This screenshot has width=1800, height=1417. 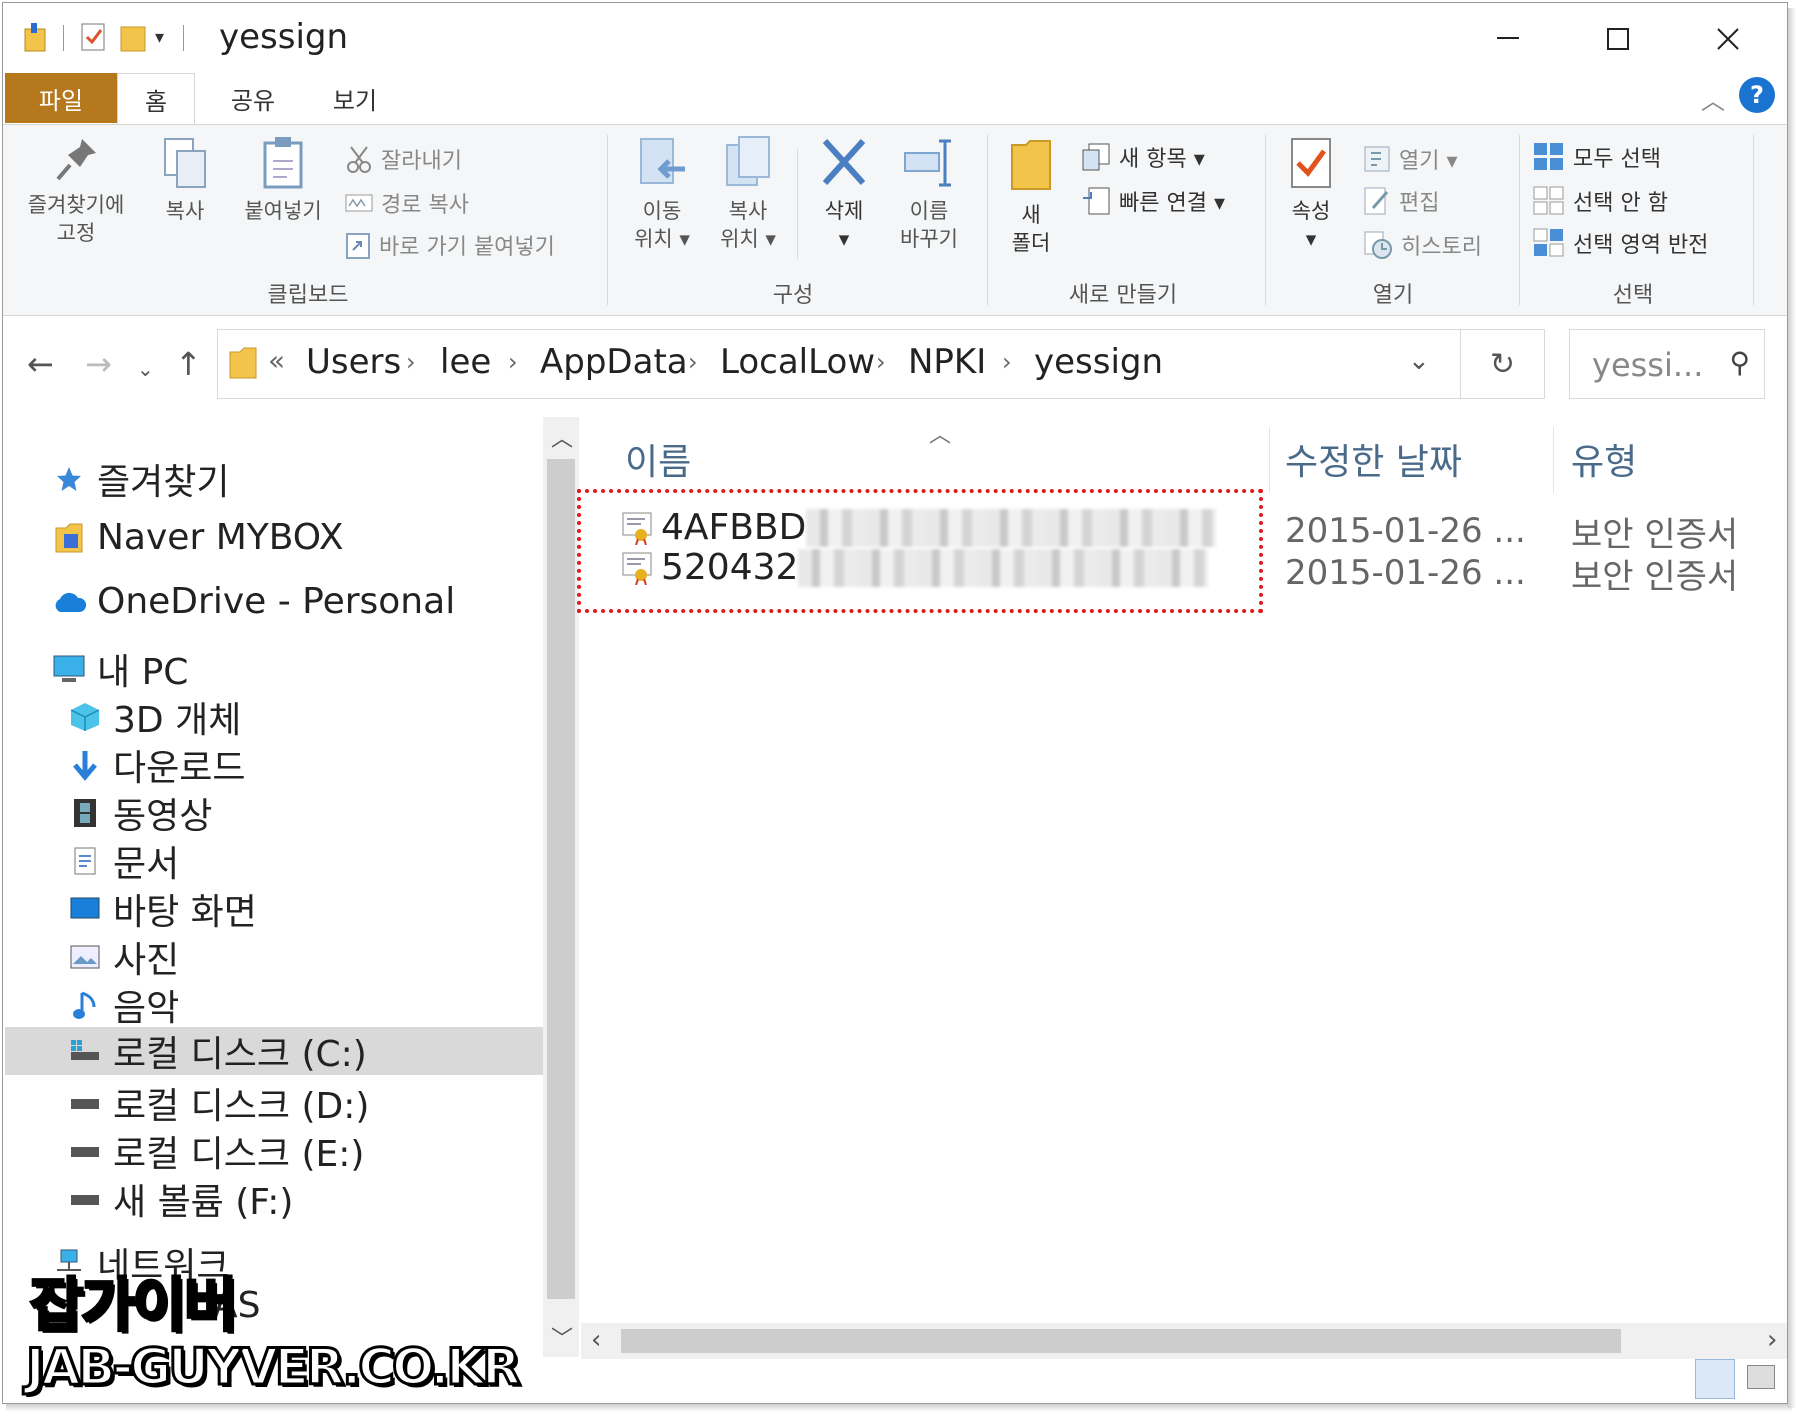 I want to click on nav-label: 즐겨찾기, so click(x=163, y=482).